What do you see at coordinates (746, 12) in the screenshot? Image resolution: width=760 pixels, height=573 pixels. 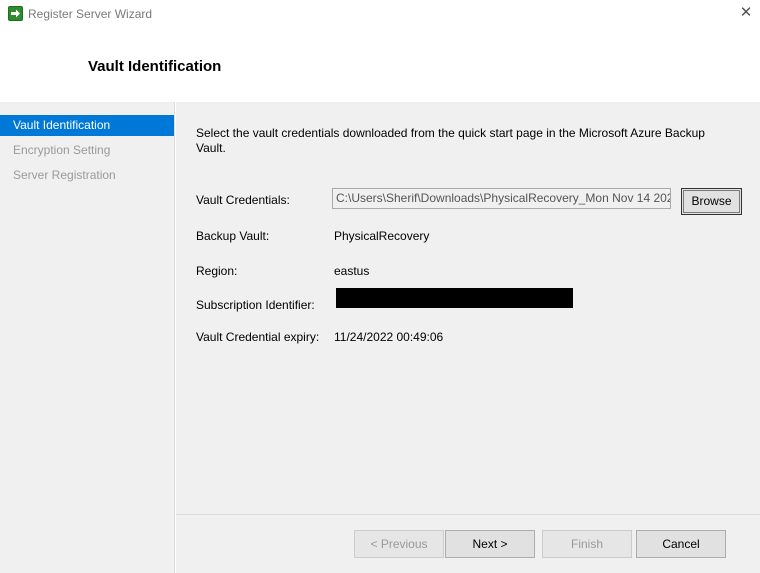 I see `close-icon: ✕` at bounding box center [746, 12].